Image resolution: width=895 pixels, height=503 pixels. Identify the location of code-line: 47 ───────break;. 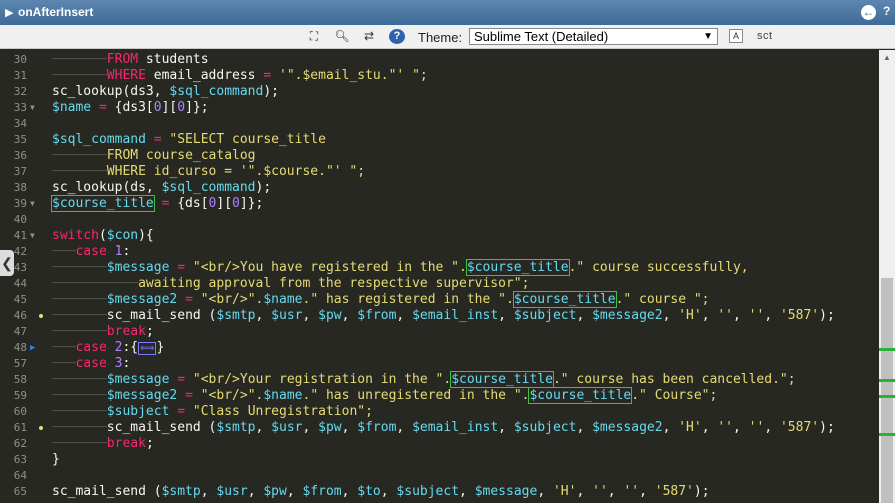
(439, 332).